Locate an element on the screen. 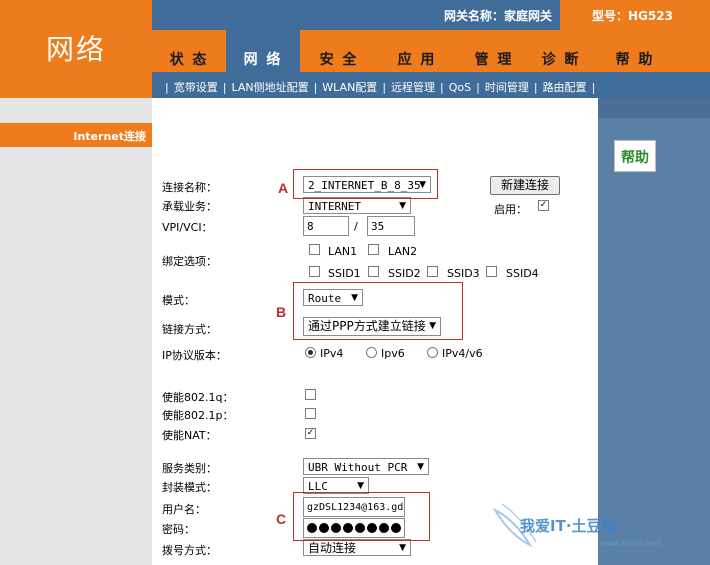 The height and width of the screenshot is (565, 710). annotation-label-c: C is located at coordinates (281, 519).